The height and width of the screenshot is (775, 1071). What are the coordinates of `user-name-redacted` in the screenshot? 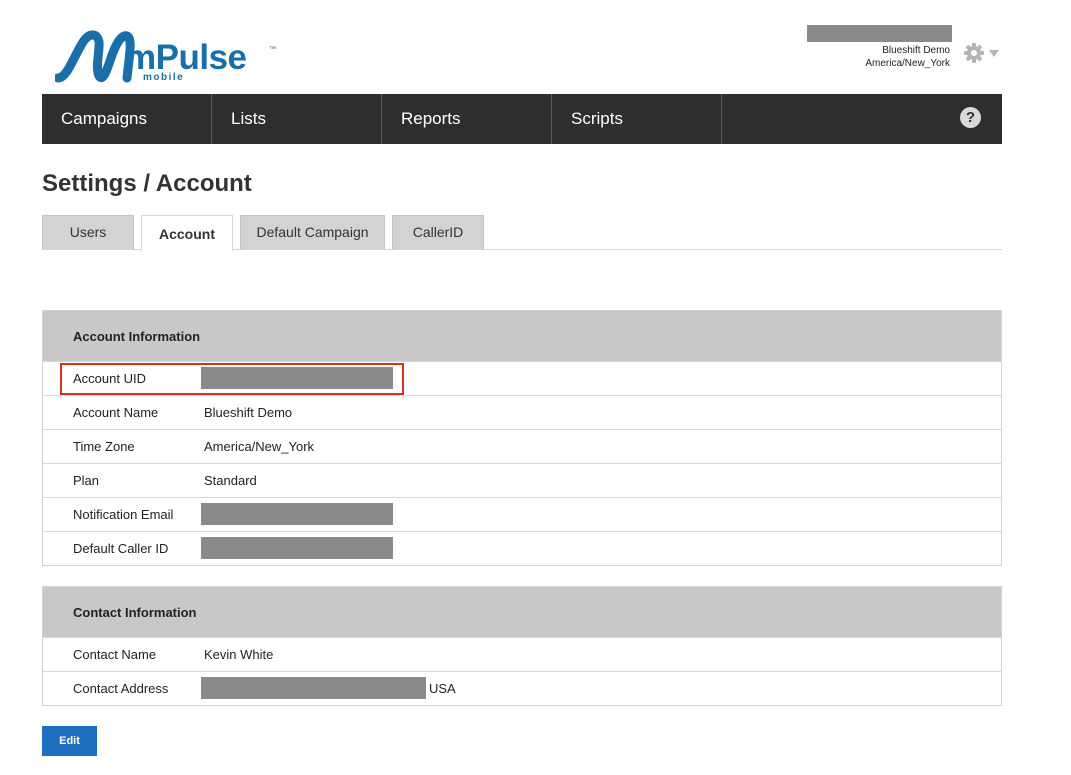 It's located at (879, 33).